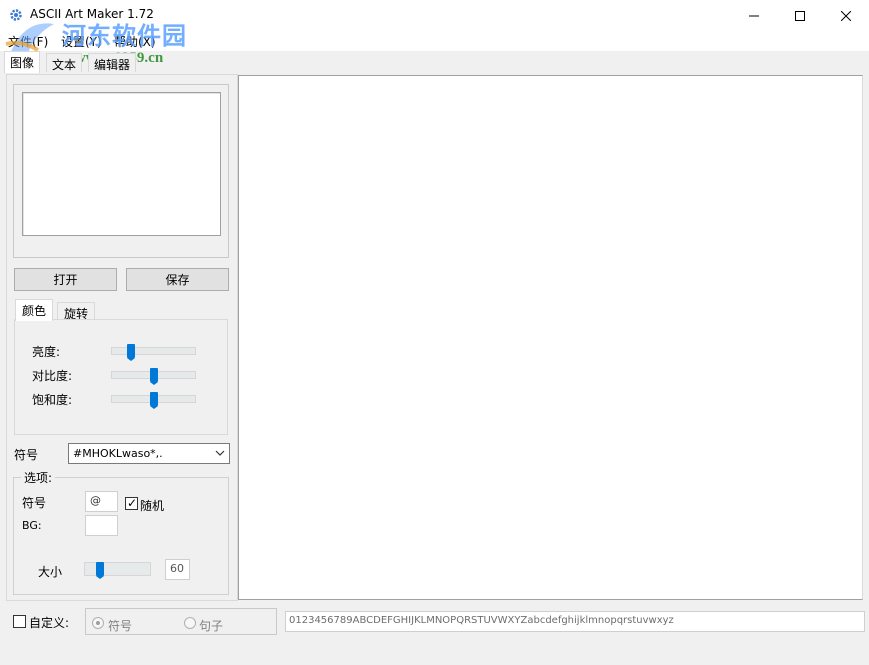 The image size is (869, 665). What do you see at coordinates (26, 455) in the screenshot?
I see `symbol-set-label: 符号` at bounding box center [26, 455].